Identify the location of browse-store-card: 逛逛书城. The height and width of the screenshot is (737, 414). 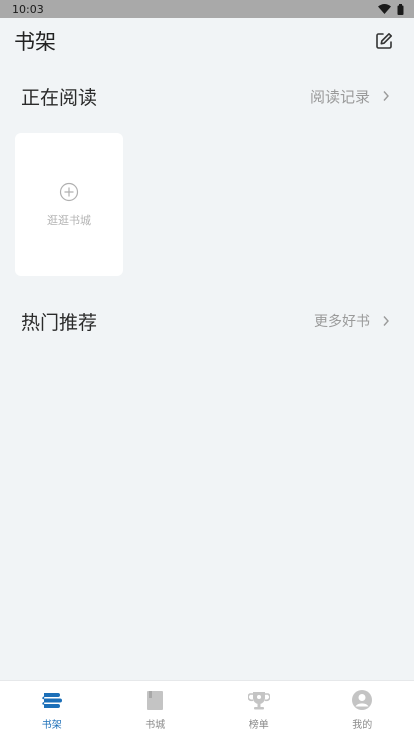
(69, 204).